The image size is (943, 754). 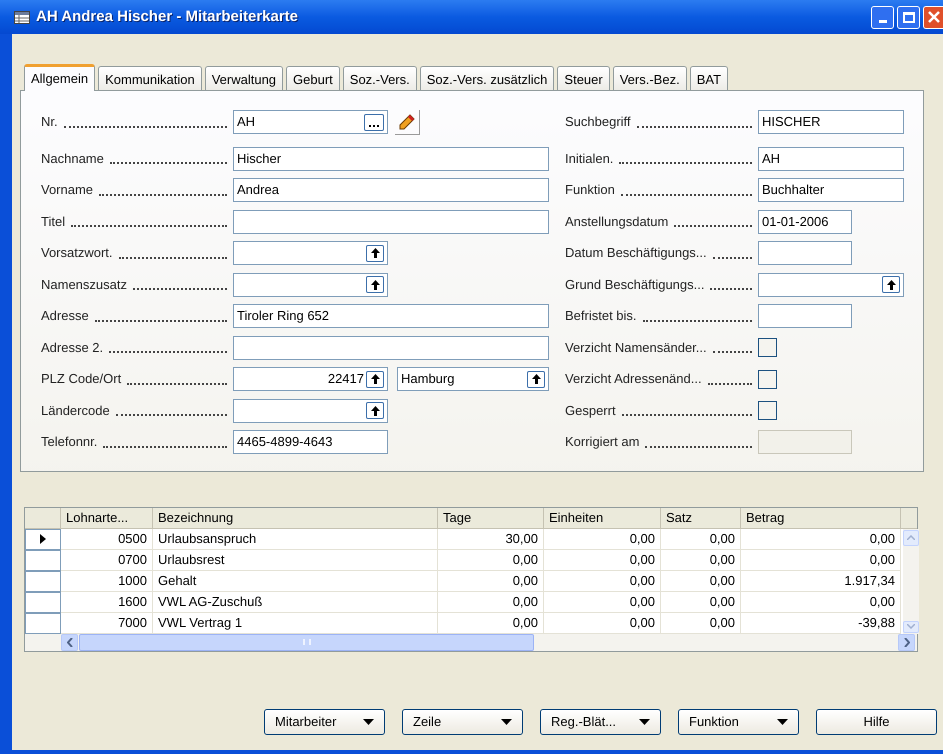 What do you see at coordinates (616, 221) in the screenshot?
I see `field-label: Anstellungsdatum` at bounding box center [616, 221].